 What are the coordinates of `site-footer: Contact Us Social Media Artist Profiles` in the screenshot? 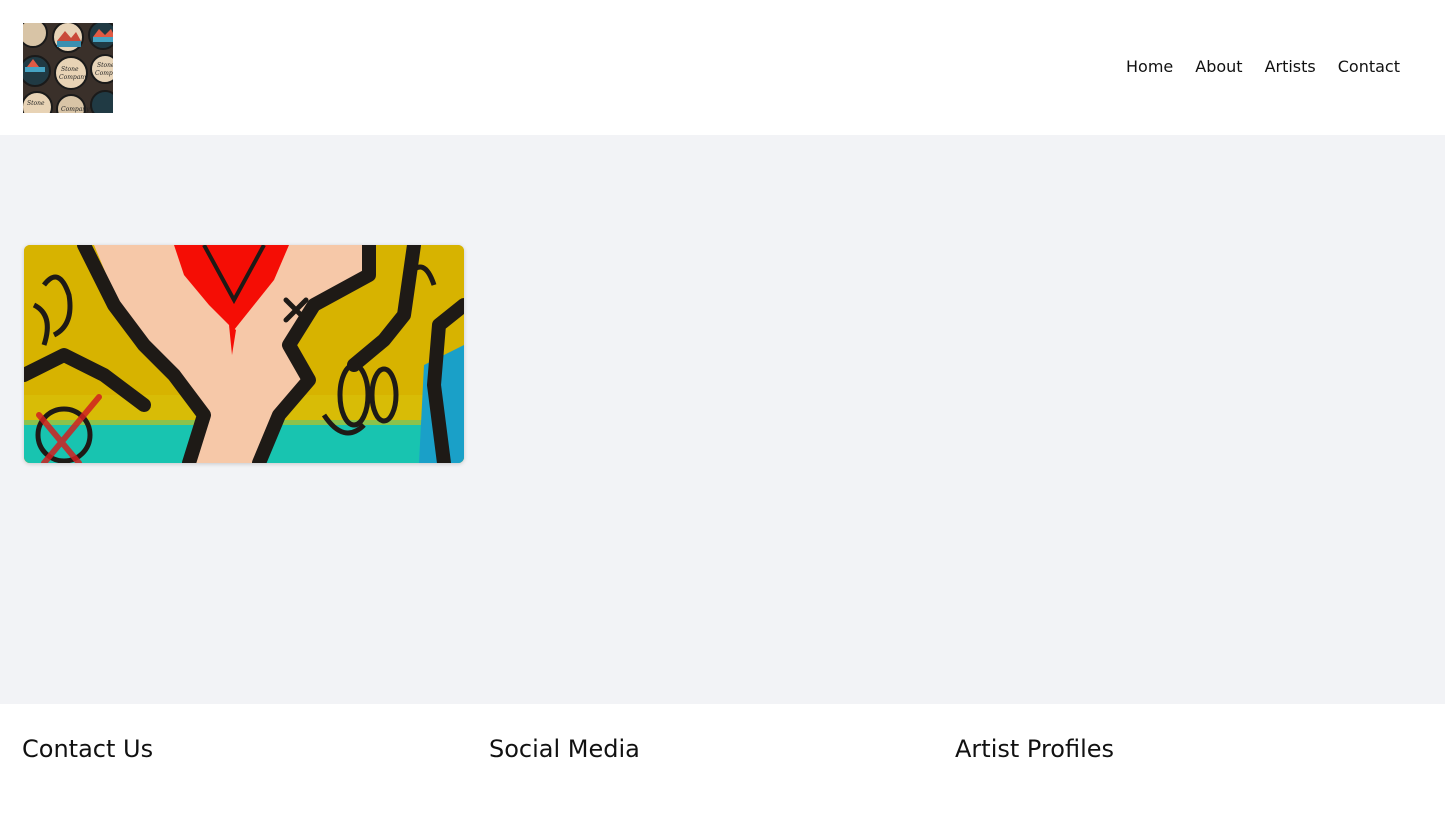 It's located at (722, 758).